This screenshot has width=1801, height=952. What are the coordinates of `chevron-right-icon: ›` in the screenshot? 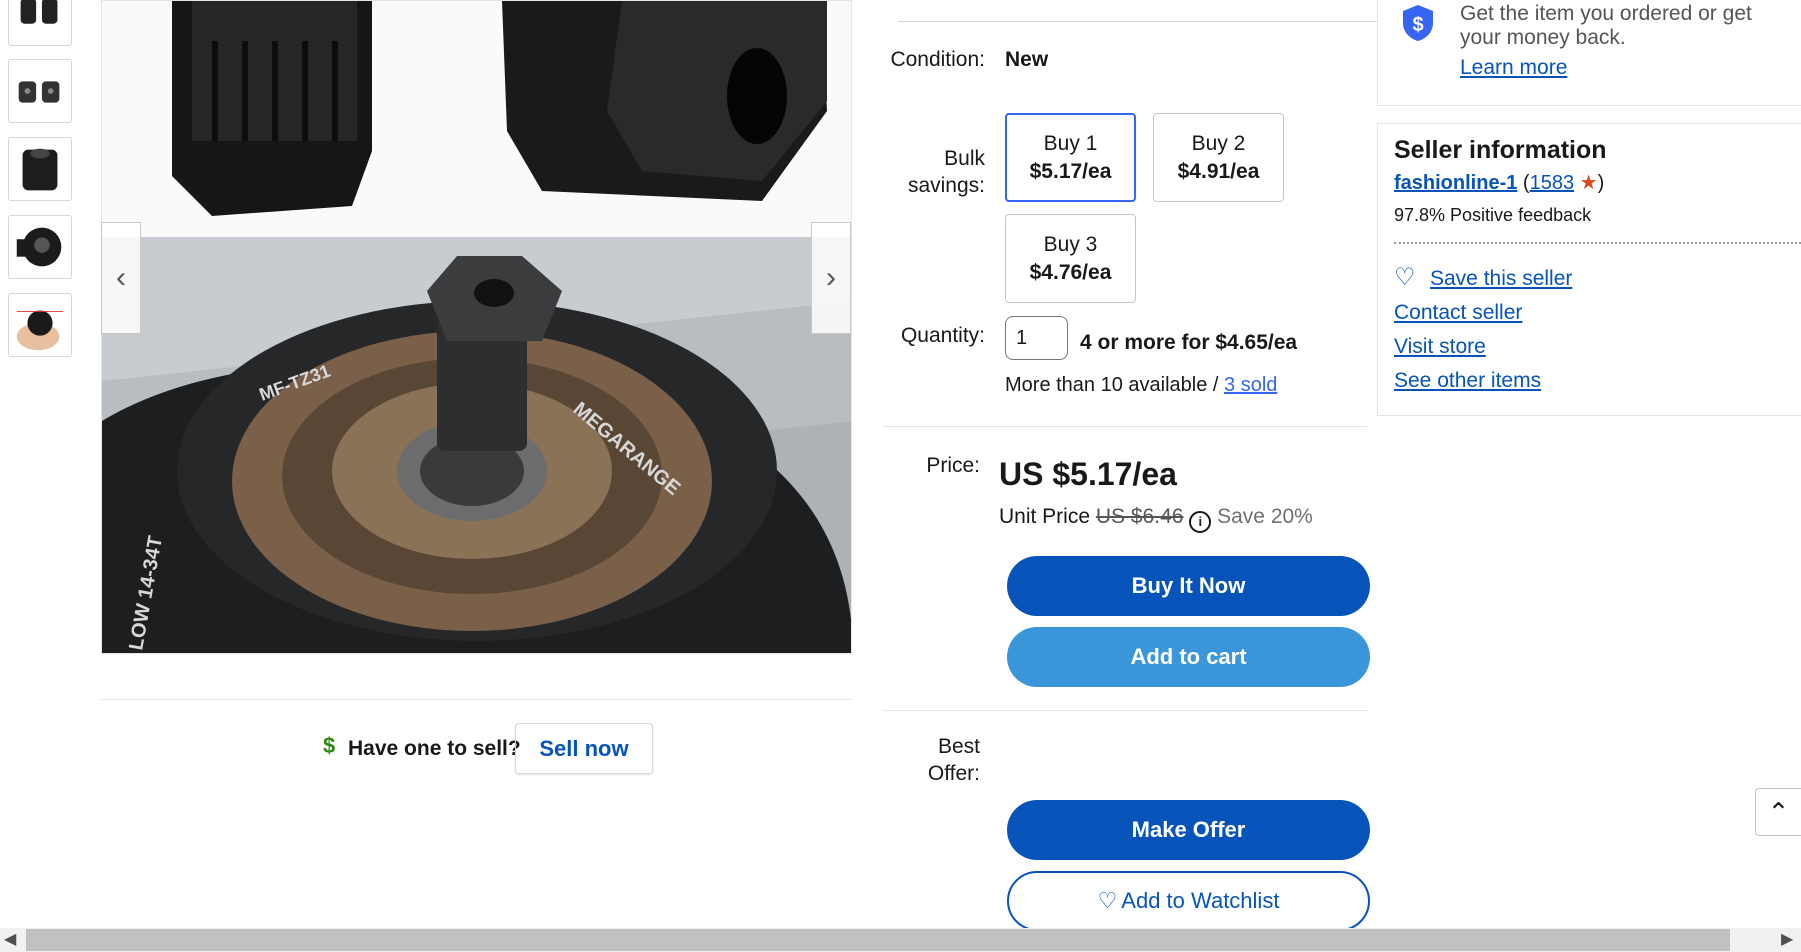 It's located at (831, 277).